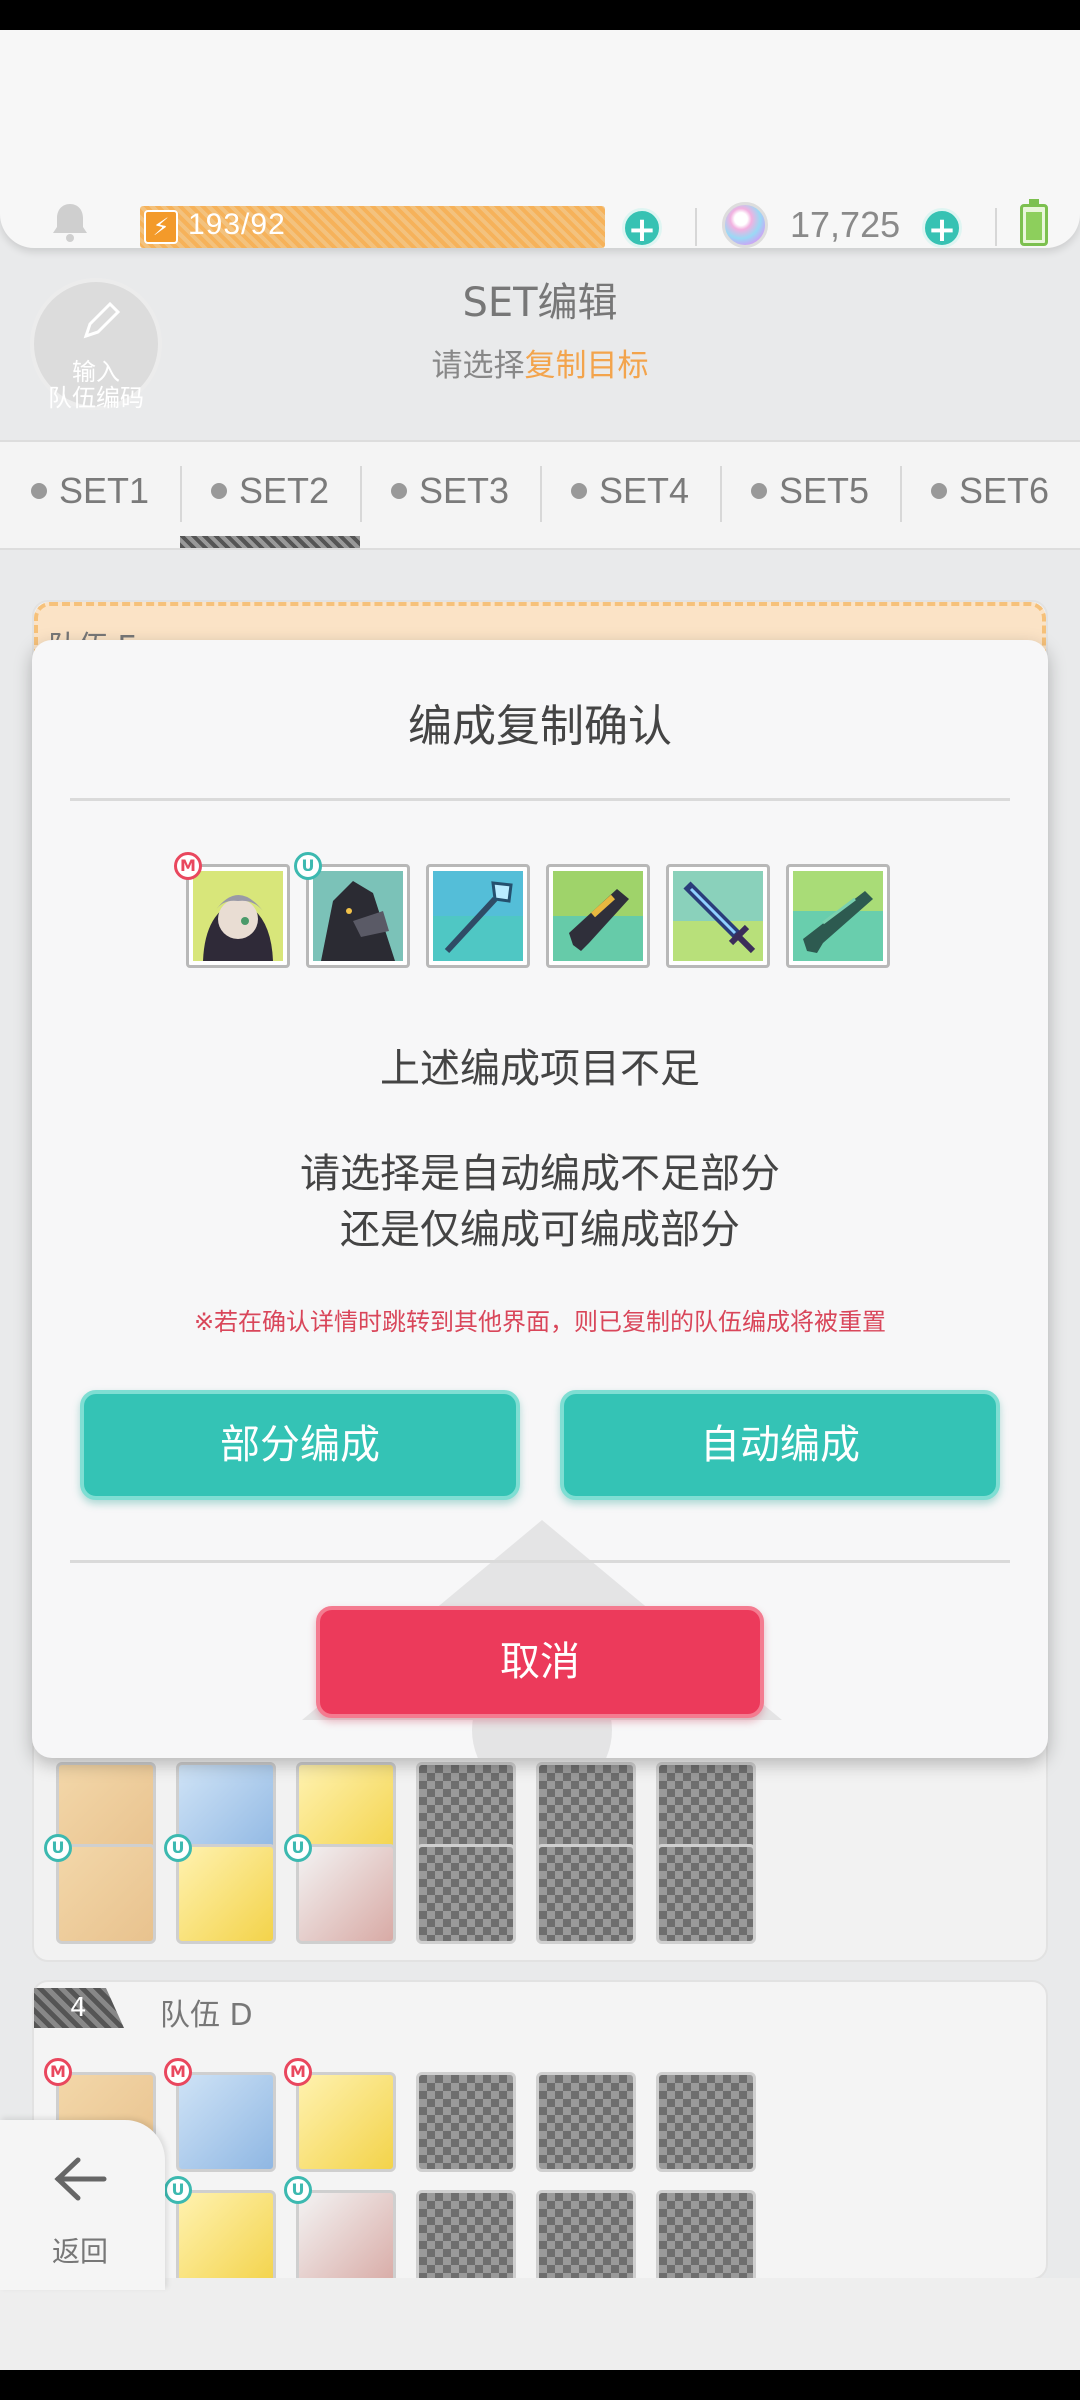 The height and width of the screenshot is (2400, 1080). Describe the element at coordinates (540, 139) in the screenshot. I see `resource-bar: ⚡ 193/92 + 17,725 +` at that location.